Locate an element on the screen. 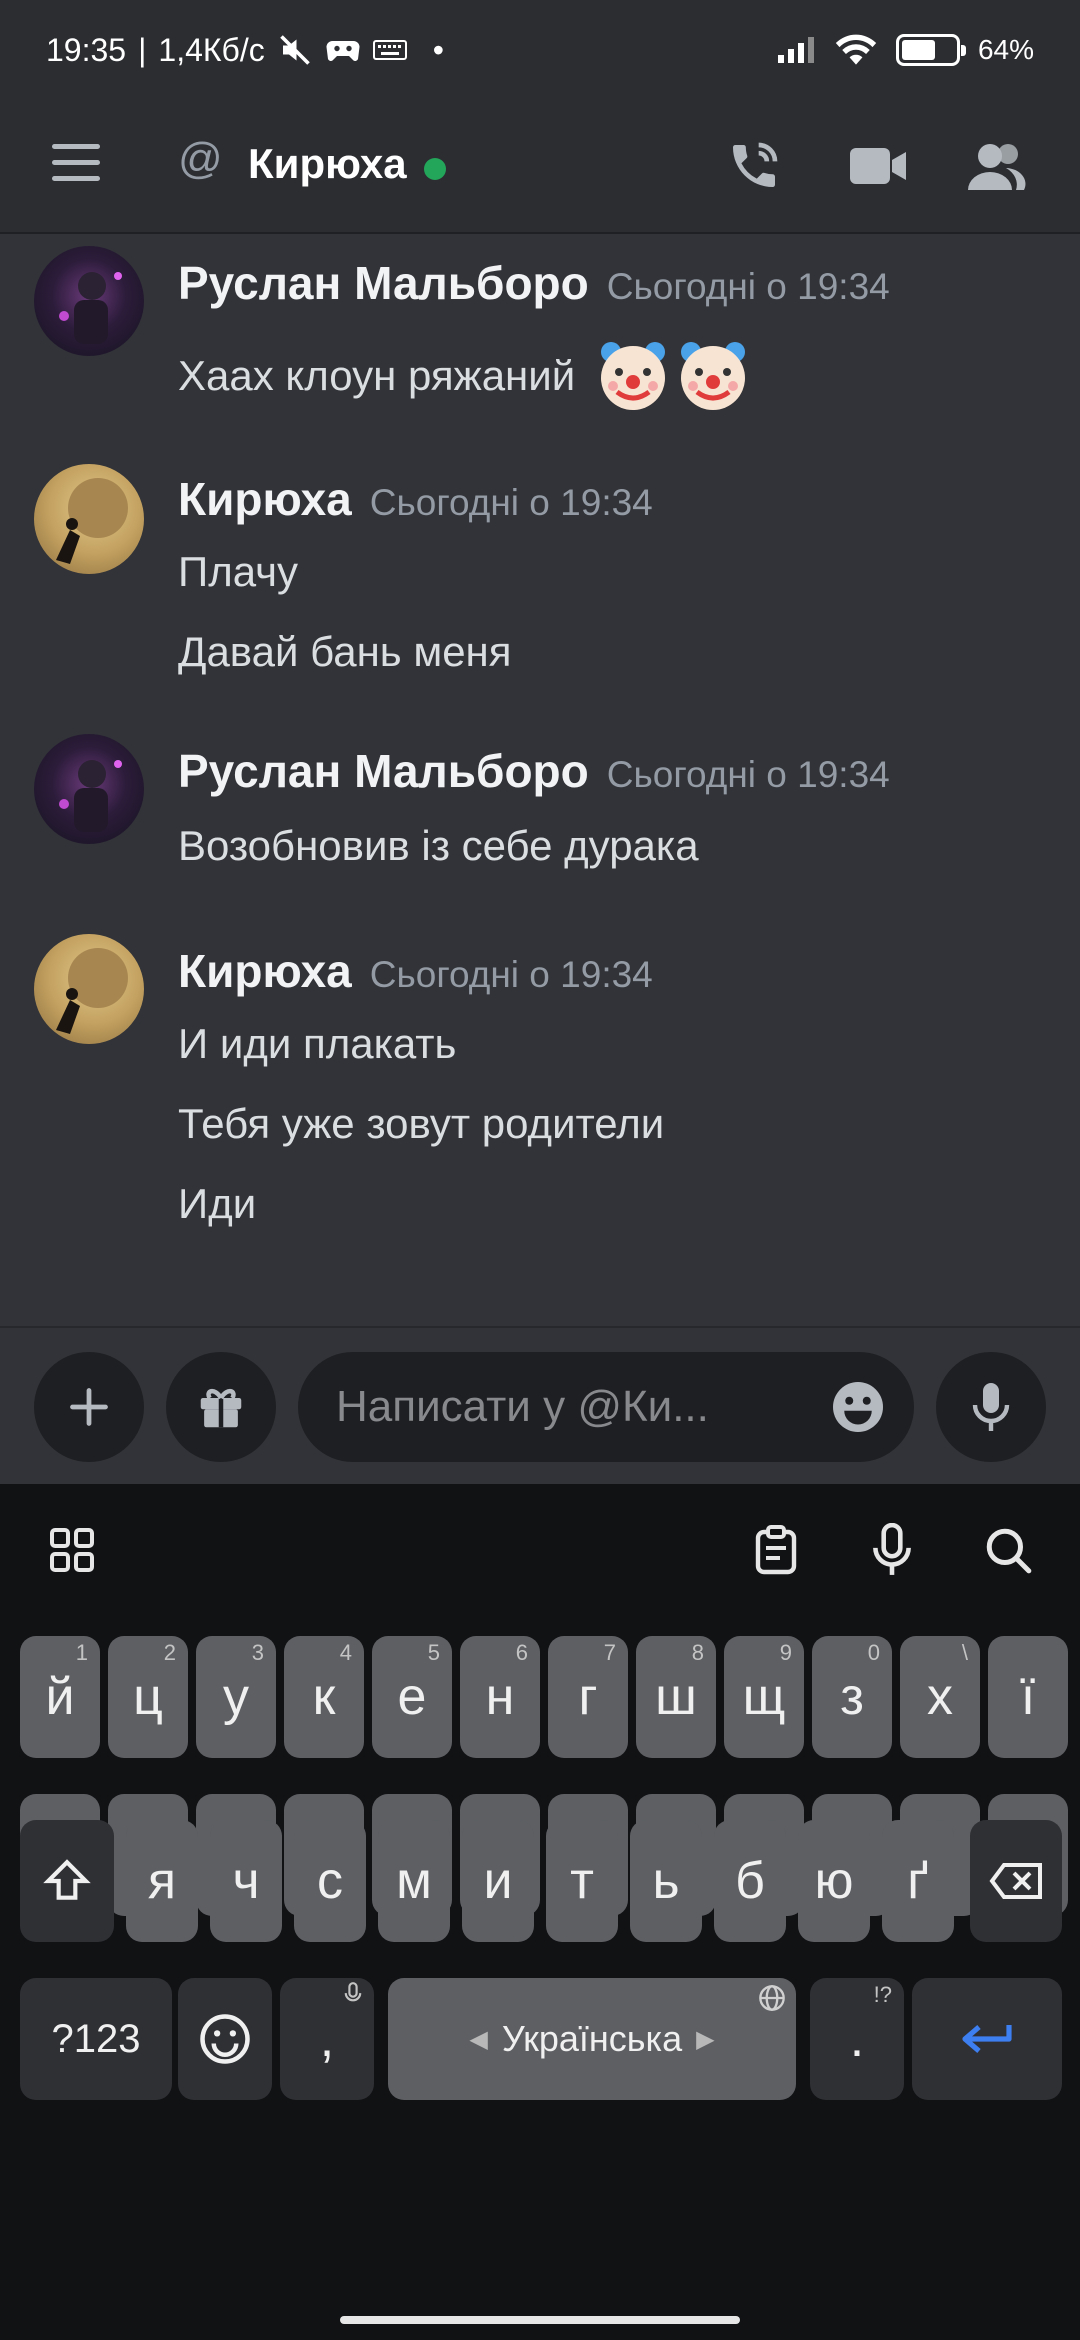 The height and width of the screenshot is (2340, 1080). key-label: и is located at coordinates (498, 1881).